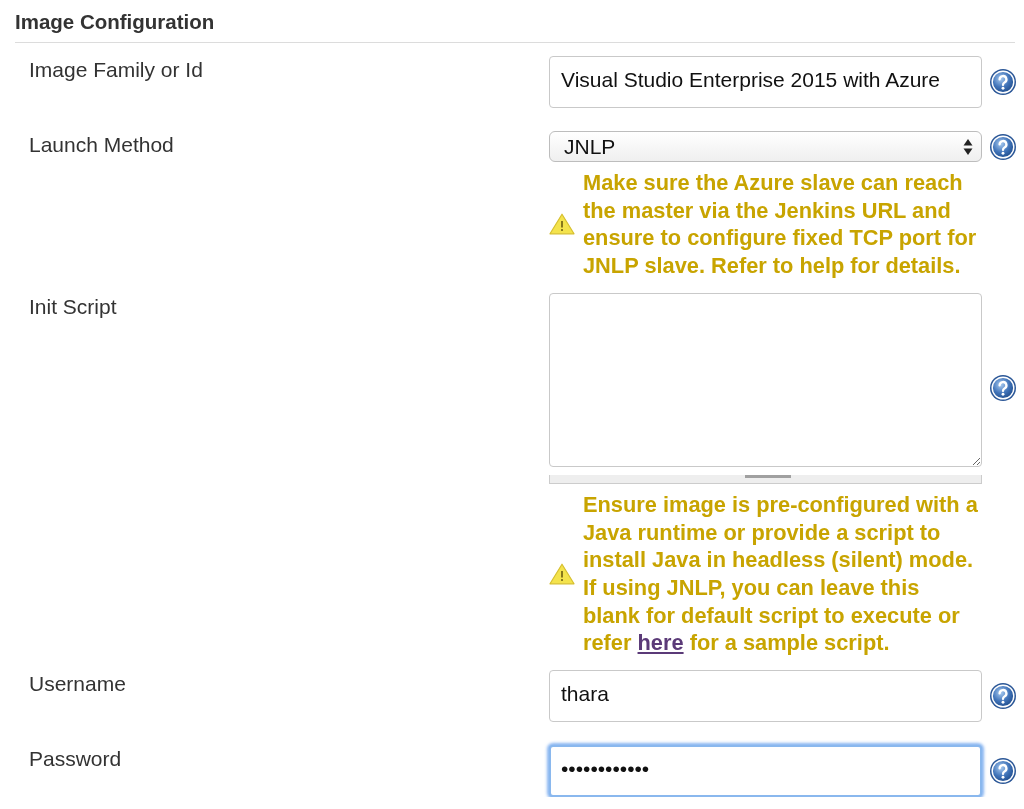 This screenshot has height=809, width=1024. Describe the element at coordinates (765, 146) in the screenshot. I see `dropdown-select: JNLP` at that location.